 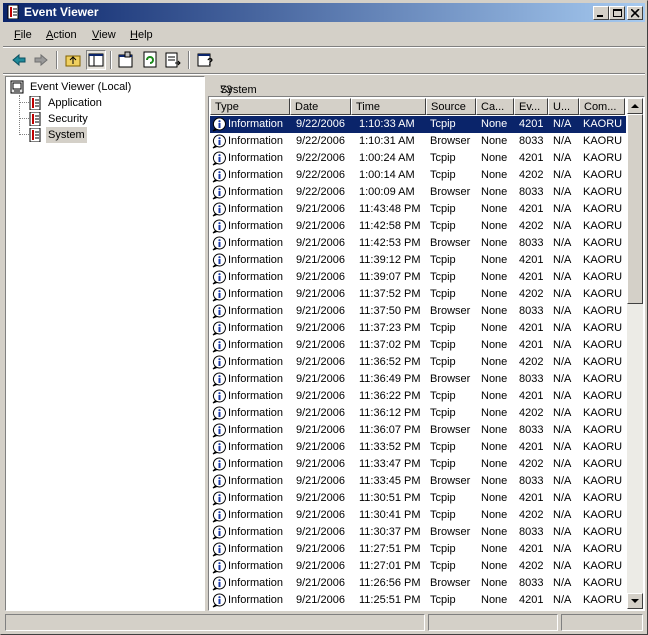 I want to click on menu-help: Help, so click(x=141, y=35).